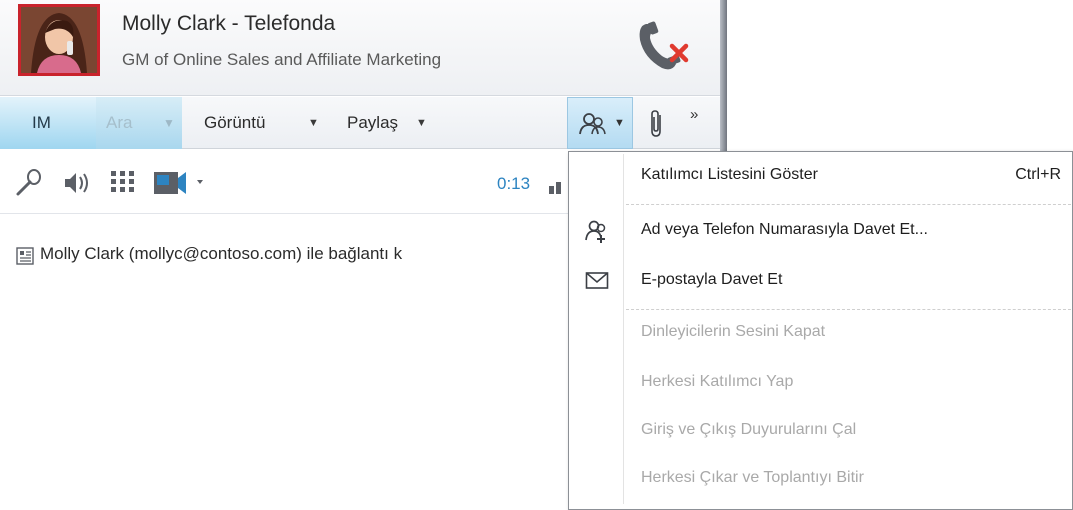 The image size is (1073, 510). What do you see at coordinates (313, 123) in the screenshot?
I see `goruntu-dropdown-arrow: ▼` at bounding box center [313, 123].